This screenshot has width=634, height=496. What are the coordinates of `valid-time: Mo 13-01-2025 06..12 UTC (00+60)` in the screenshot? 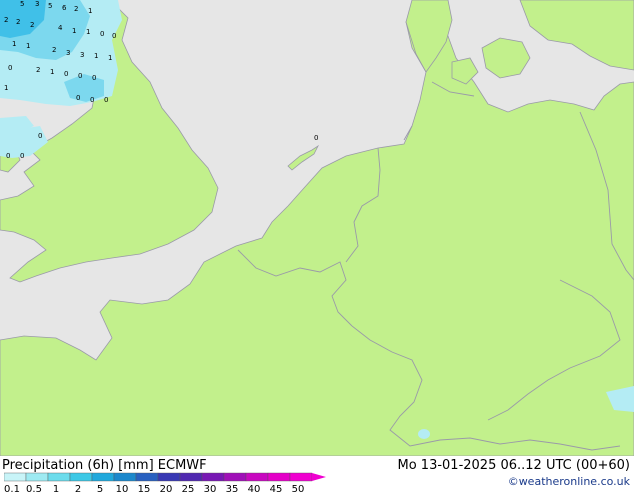 It's located at (514, 465).